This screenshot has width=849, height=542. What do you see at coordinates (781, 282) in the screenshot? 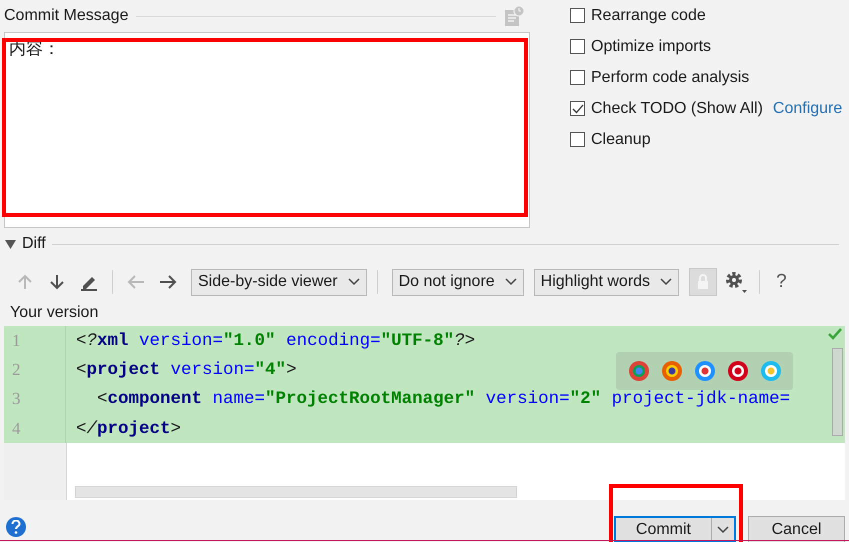
I see `help-button: ?` at bounding box center [781, 282].